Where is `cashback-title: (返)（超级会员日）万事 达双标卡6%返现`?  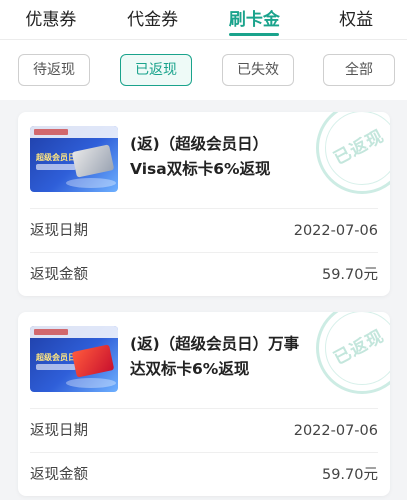 cashback-title: (返)（超级会员日）万事 达双标卡6%返现 is located at coordinates (215, 356).